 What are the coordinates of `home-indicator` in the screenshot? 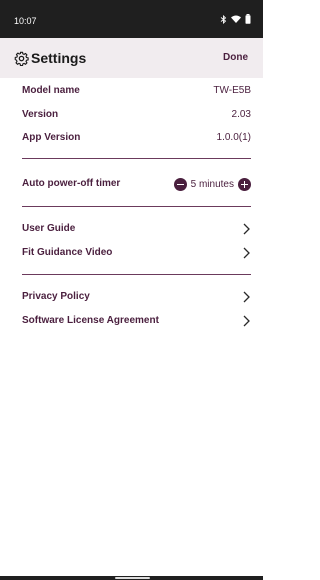 It's located at (132, 578).